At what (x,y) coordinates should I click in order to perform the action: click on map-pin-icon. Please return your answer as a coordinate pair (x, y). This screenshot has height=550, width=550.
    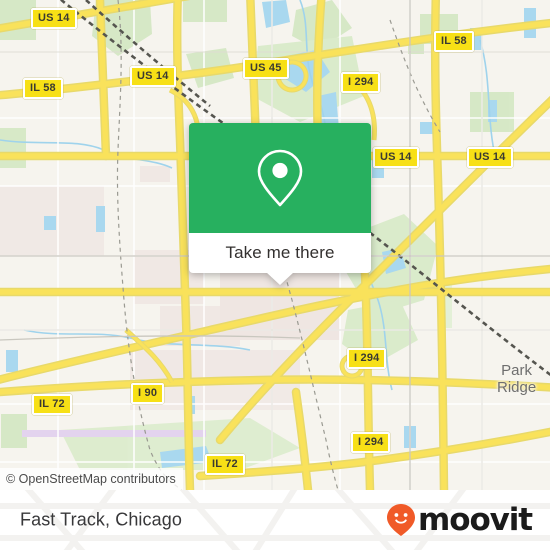
    Looking at the image, I should click on (280, 178).